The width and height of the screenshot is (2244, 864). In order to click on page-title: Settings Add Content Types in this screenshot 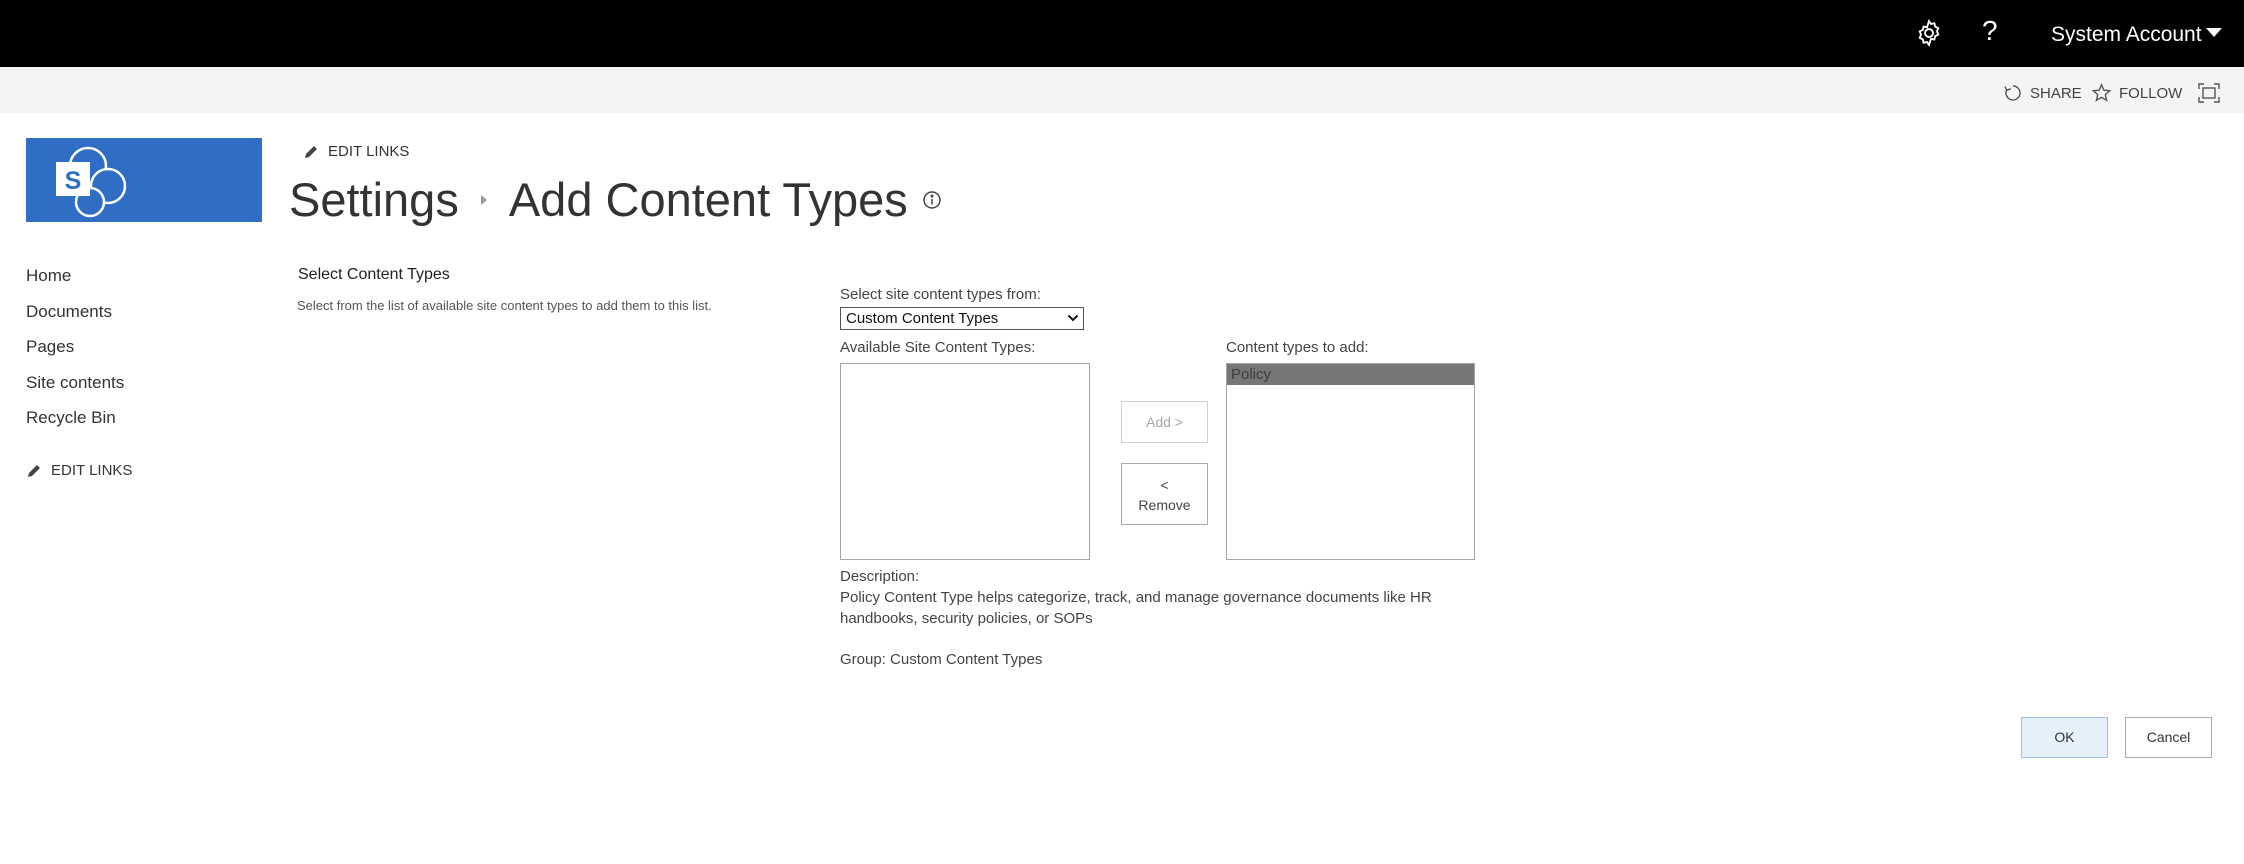, I will do `click(615, 200)`.